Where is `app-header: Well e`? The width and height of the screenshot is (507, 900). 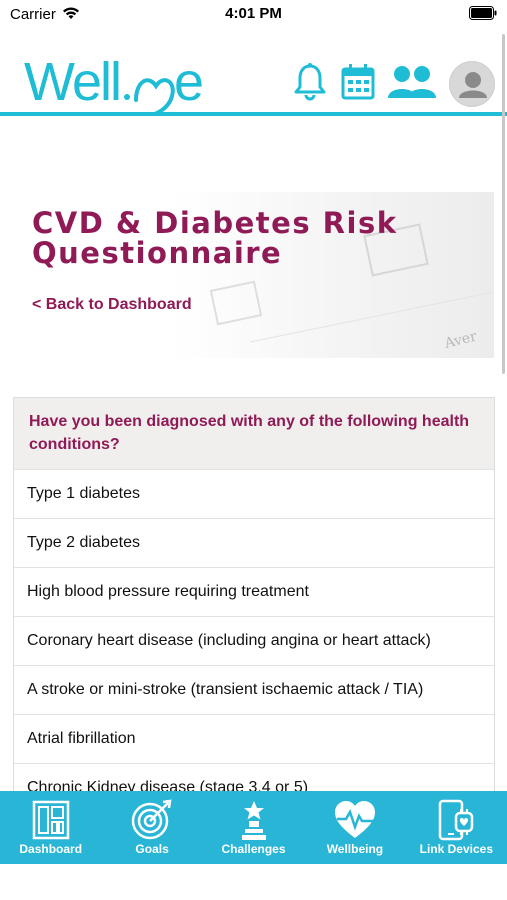 app-header: Well e is located at coordinates (253, 85).